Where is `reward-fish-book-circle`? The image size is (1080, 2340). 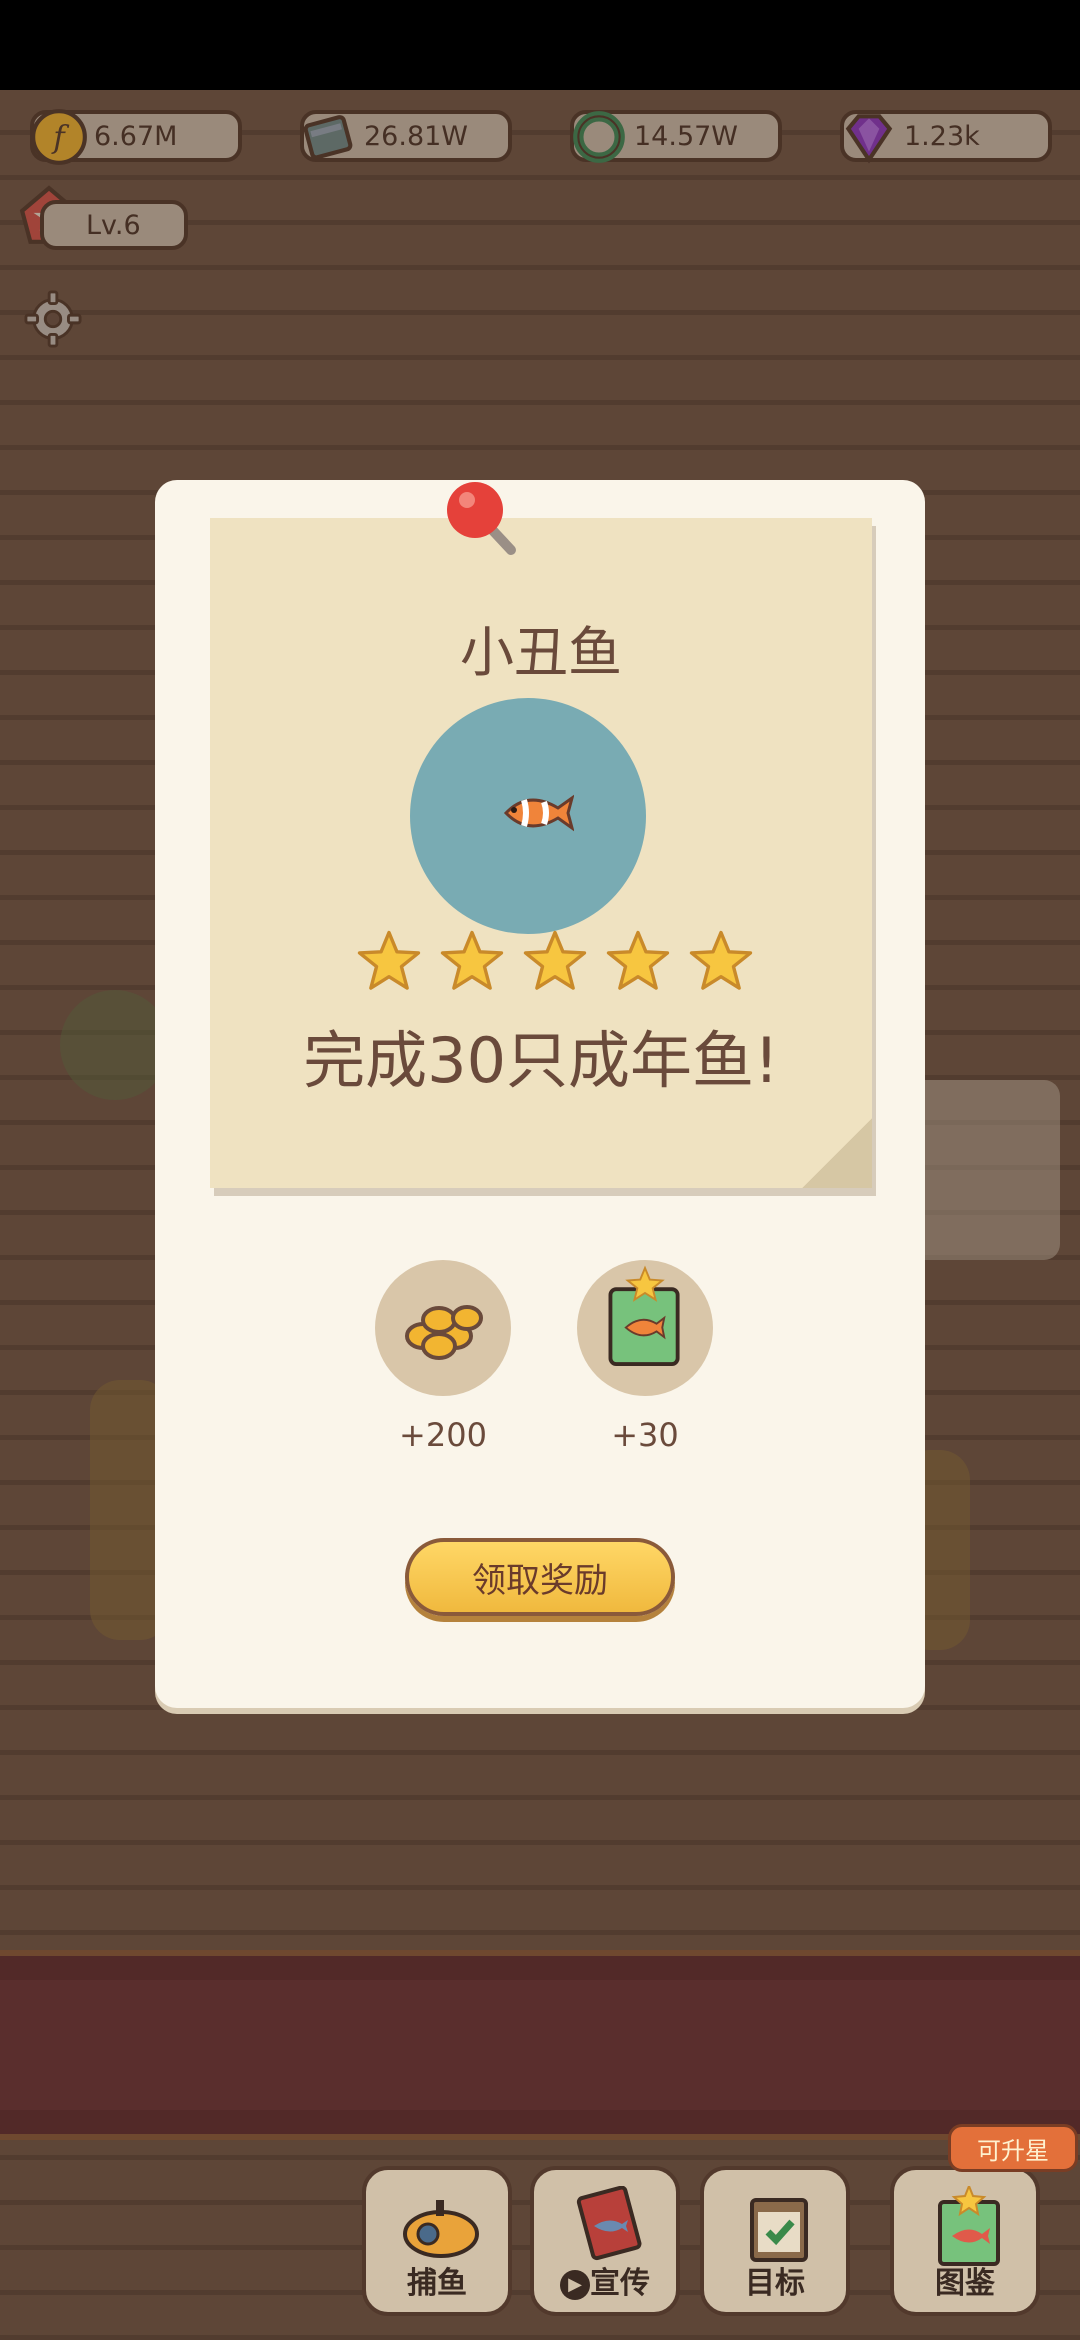 reward-fish-book-circle is located at coordinates (645, 1328).